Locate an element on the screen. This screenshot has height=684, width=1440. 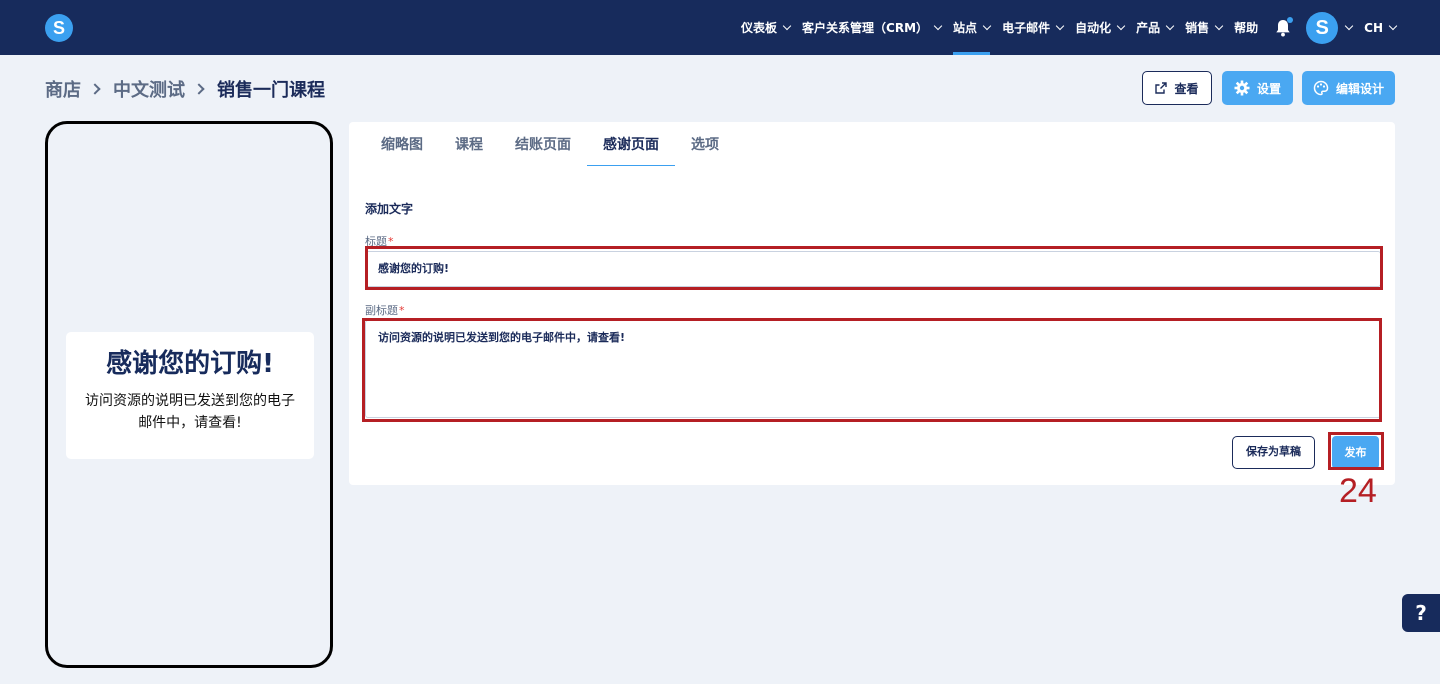
avatar: S is located at coordinates (1322, 27).